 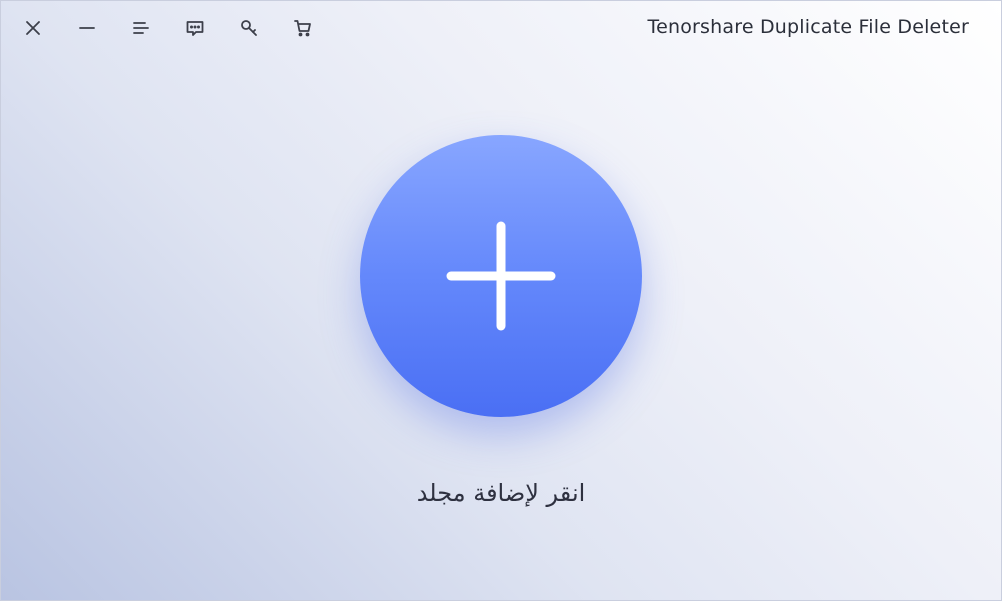 I want to click on feedback-icon, so click(x=195, y=28).